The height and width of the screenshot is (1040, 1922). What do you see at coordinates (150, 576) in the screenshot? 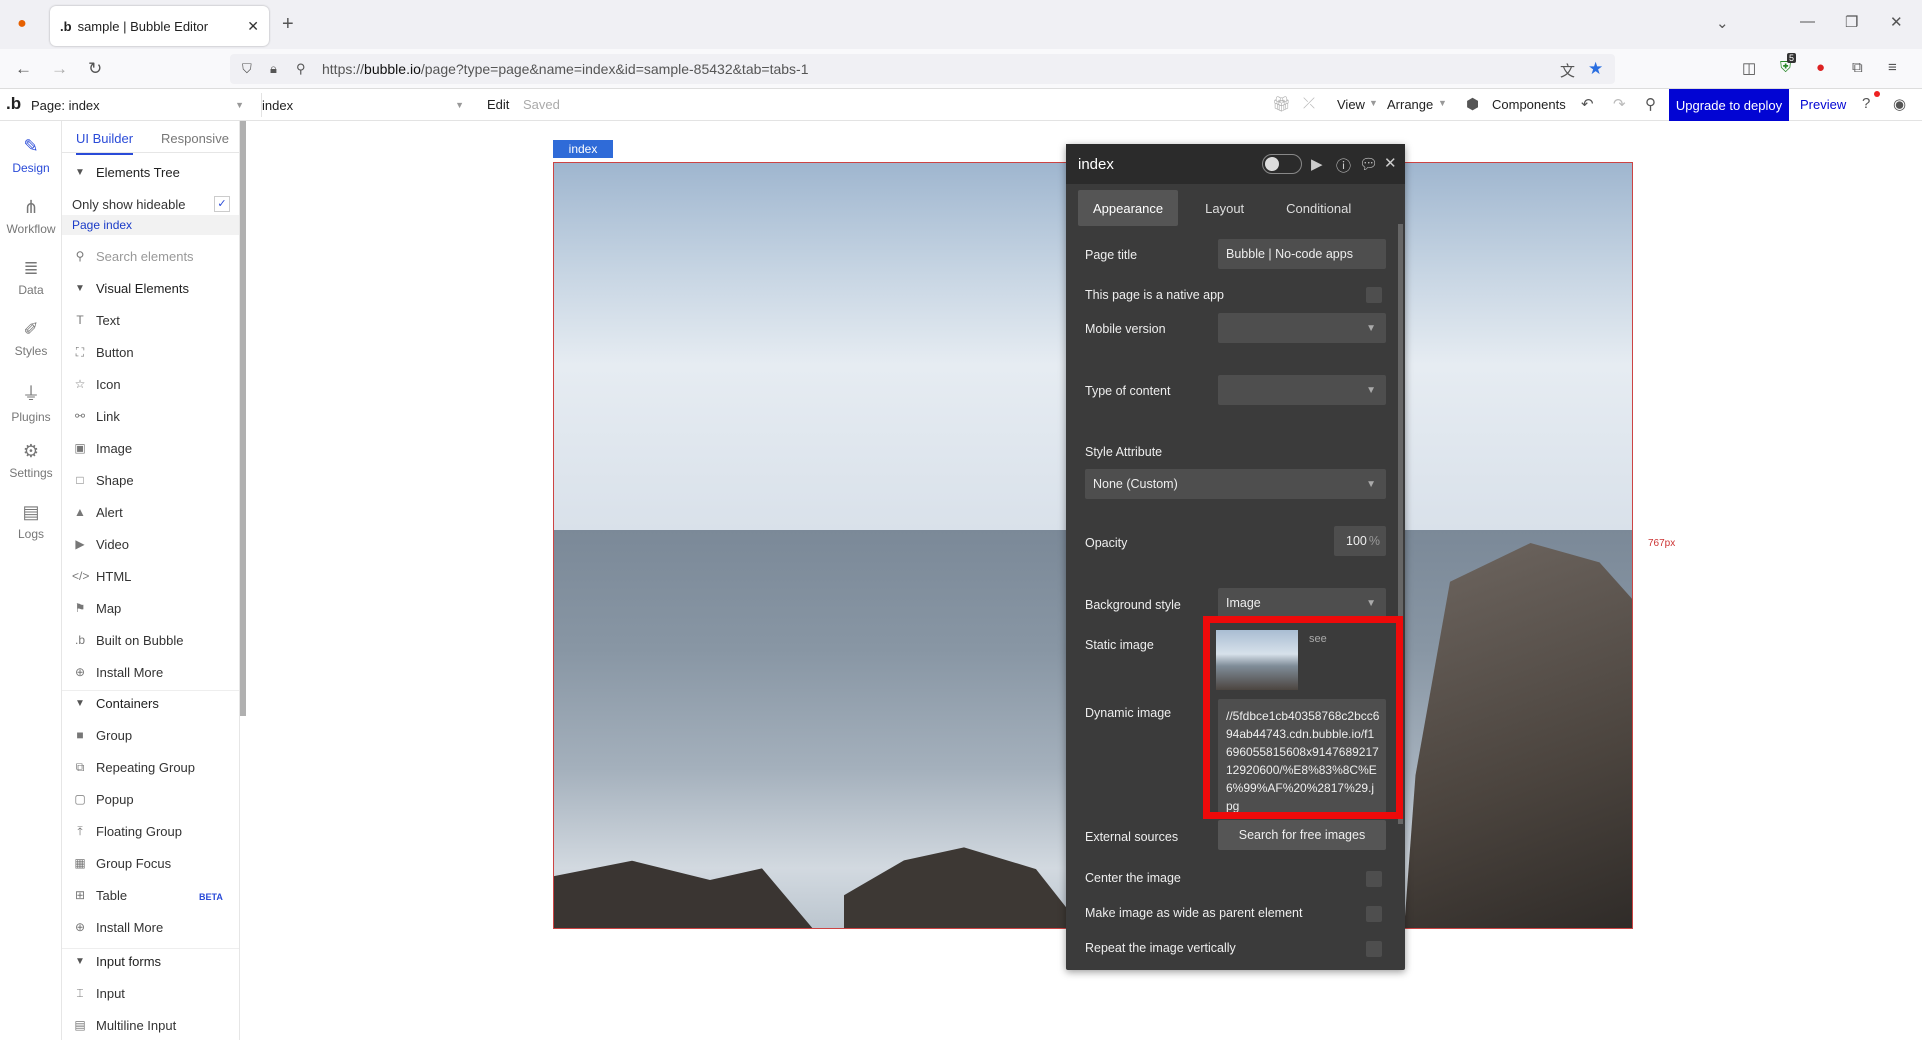
I see `element-item: </> HTML` at bounding box center [150, 576].